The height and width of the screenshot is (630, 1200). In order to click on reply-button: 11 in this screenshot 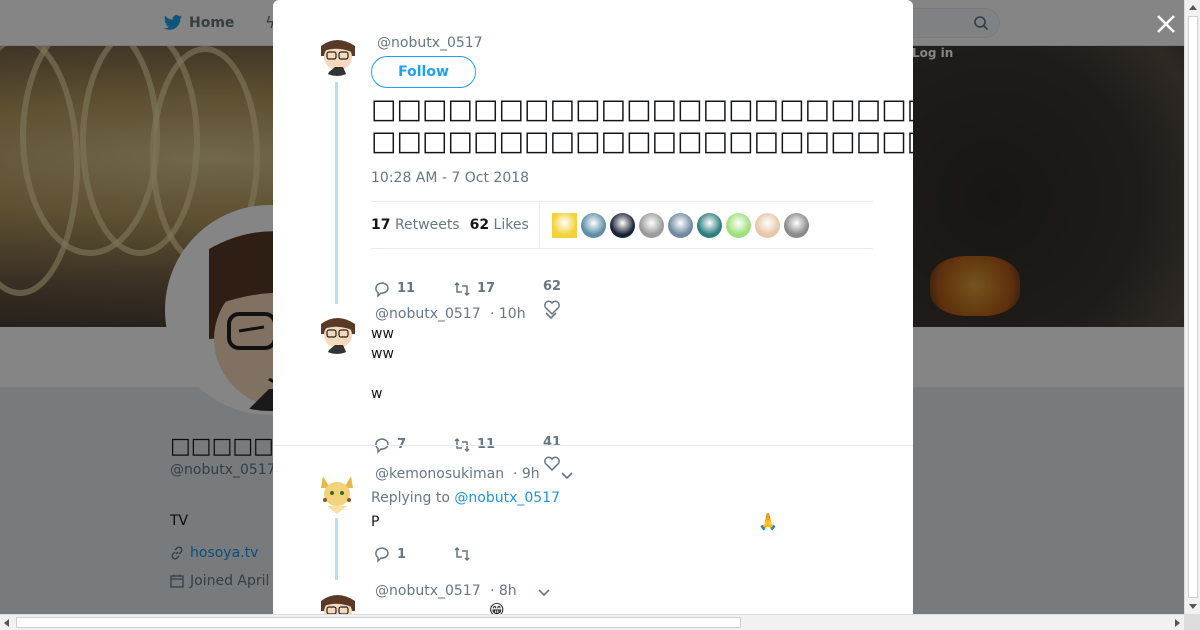, I will do `click(413, 289)`.